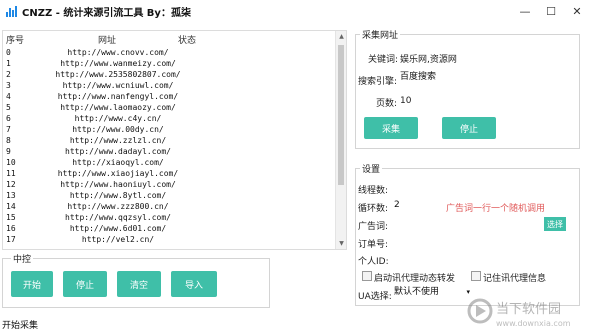  I want to click on loops-input: 2, so click(413, 206).